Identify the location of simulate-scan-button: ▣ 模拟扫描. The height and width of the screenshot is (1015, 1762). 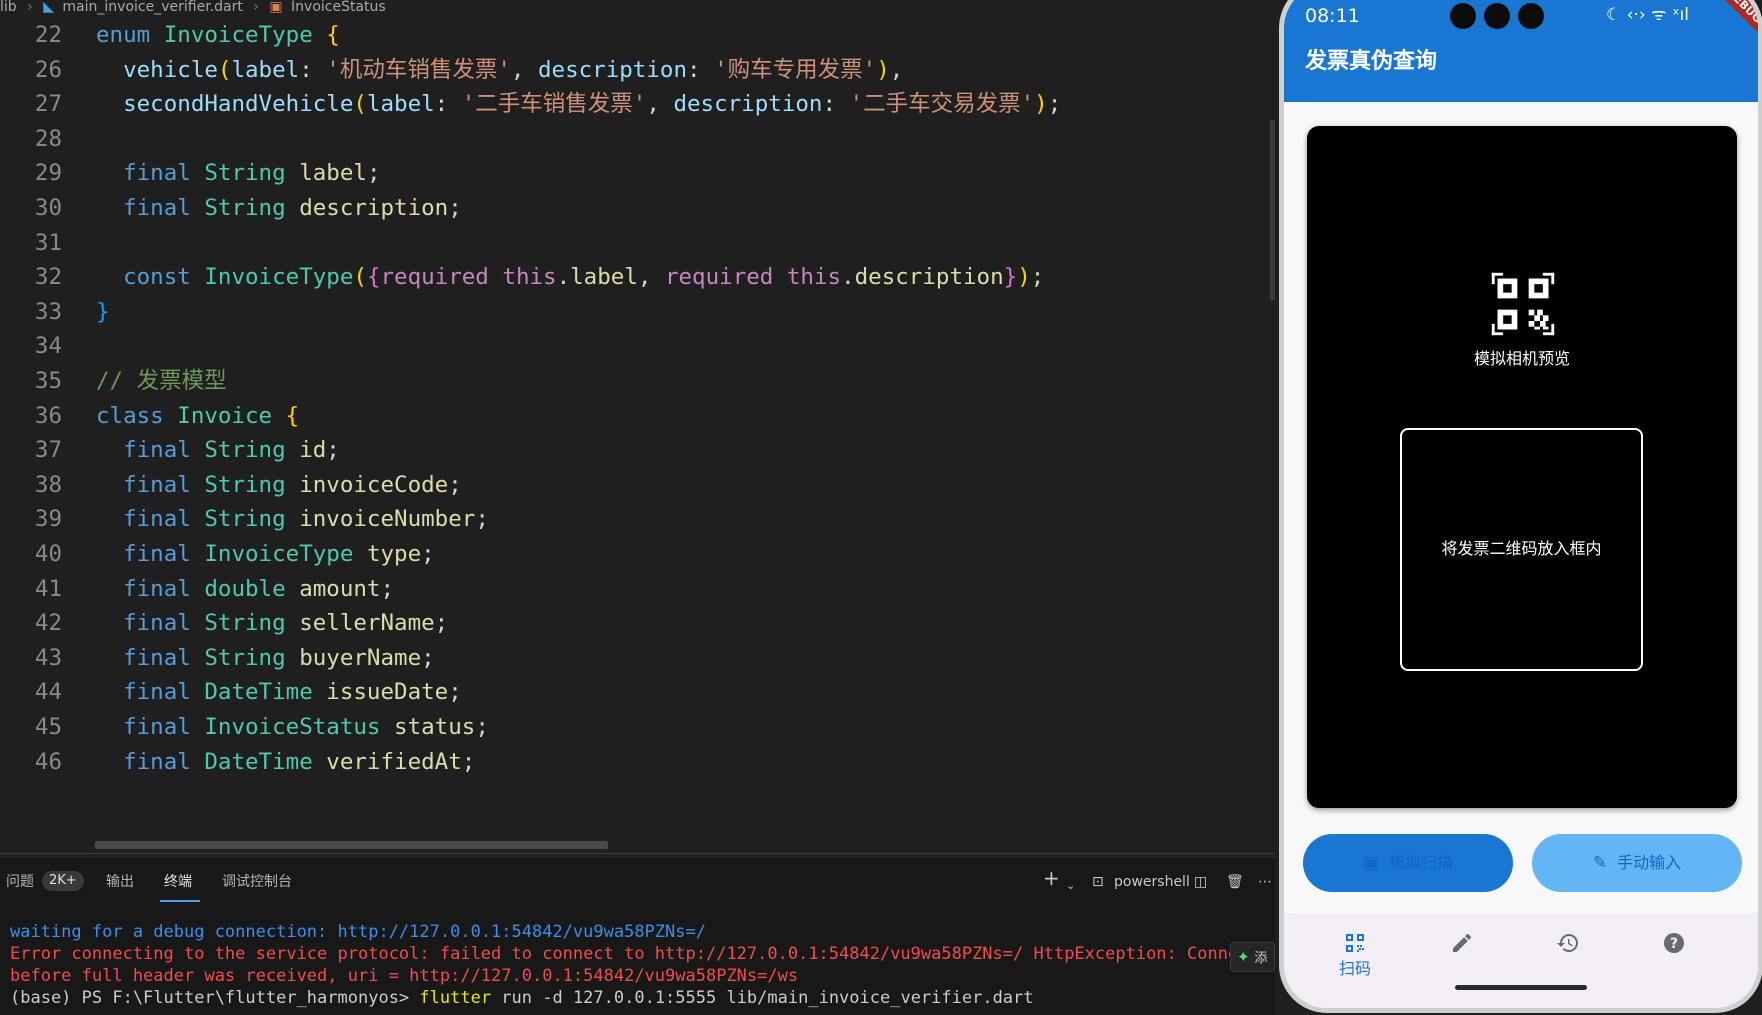
(1408, 863).